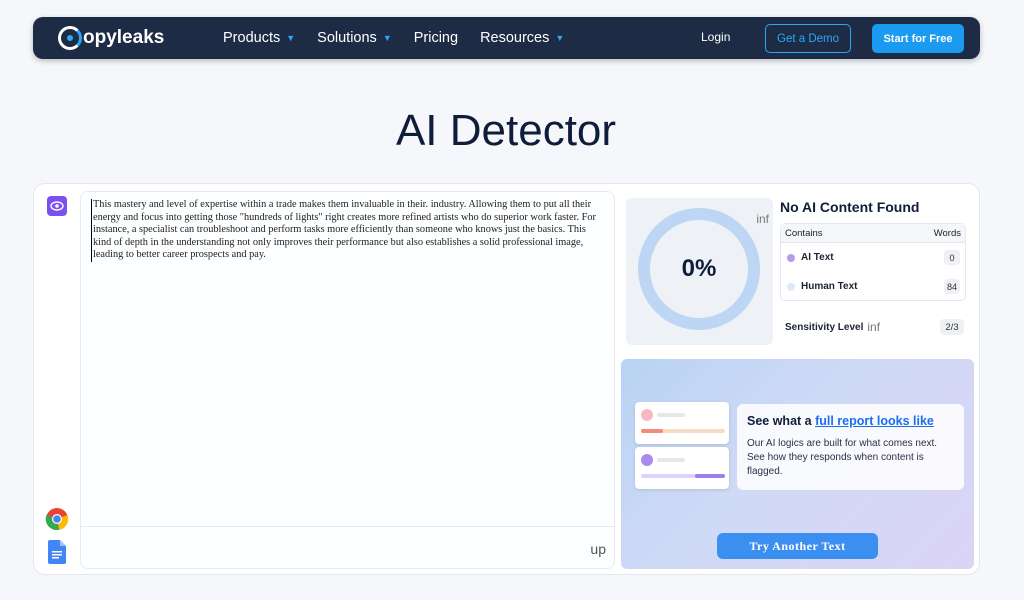 Image resolution: width=1024 pixels, height=600 pixels. Describe the element at coordinates (873, 286) in the screenshot. I see `table-row: Human Text 84` at that location.